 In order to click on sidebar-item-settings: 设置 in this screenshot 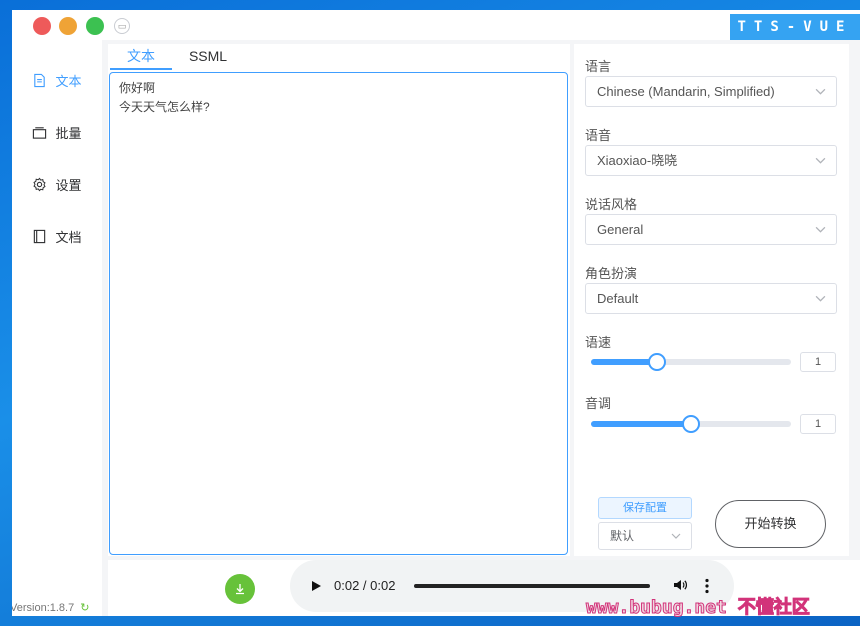, I will do `click(57, 184)`.